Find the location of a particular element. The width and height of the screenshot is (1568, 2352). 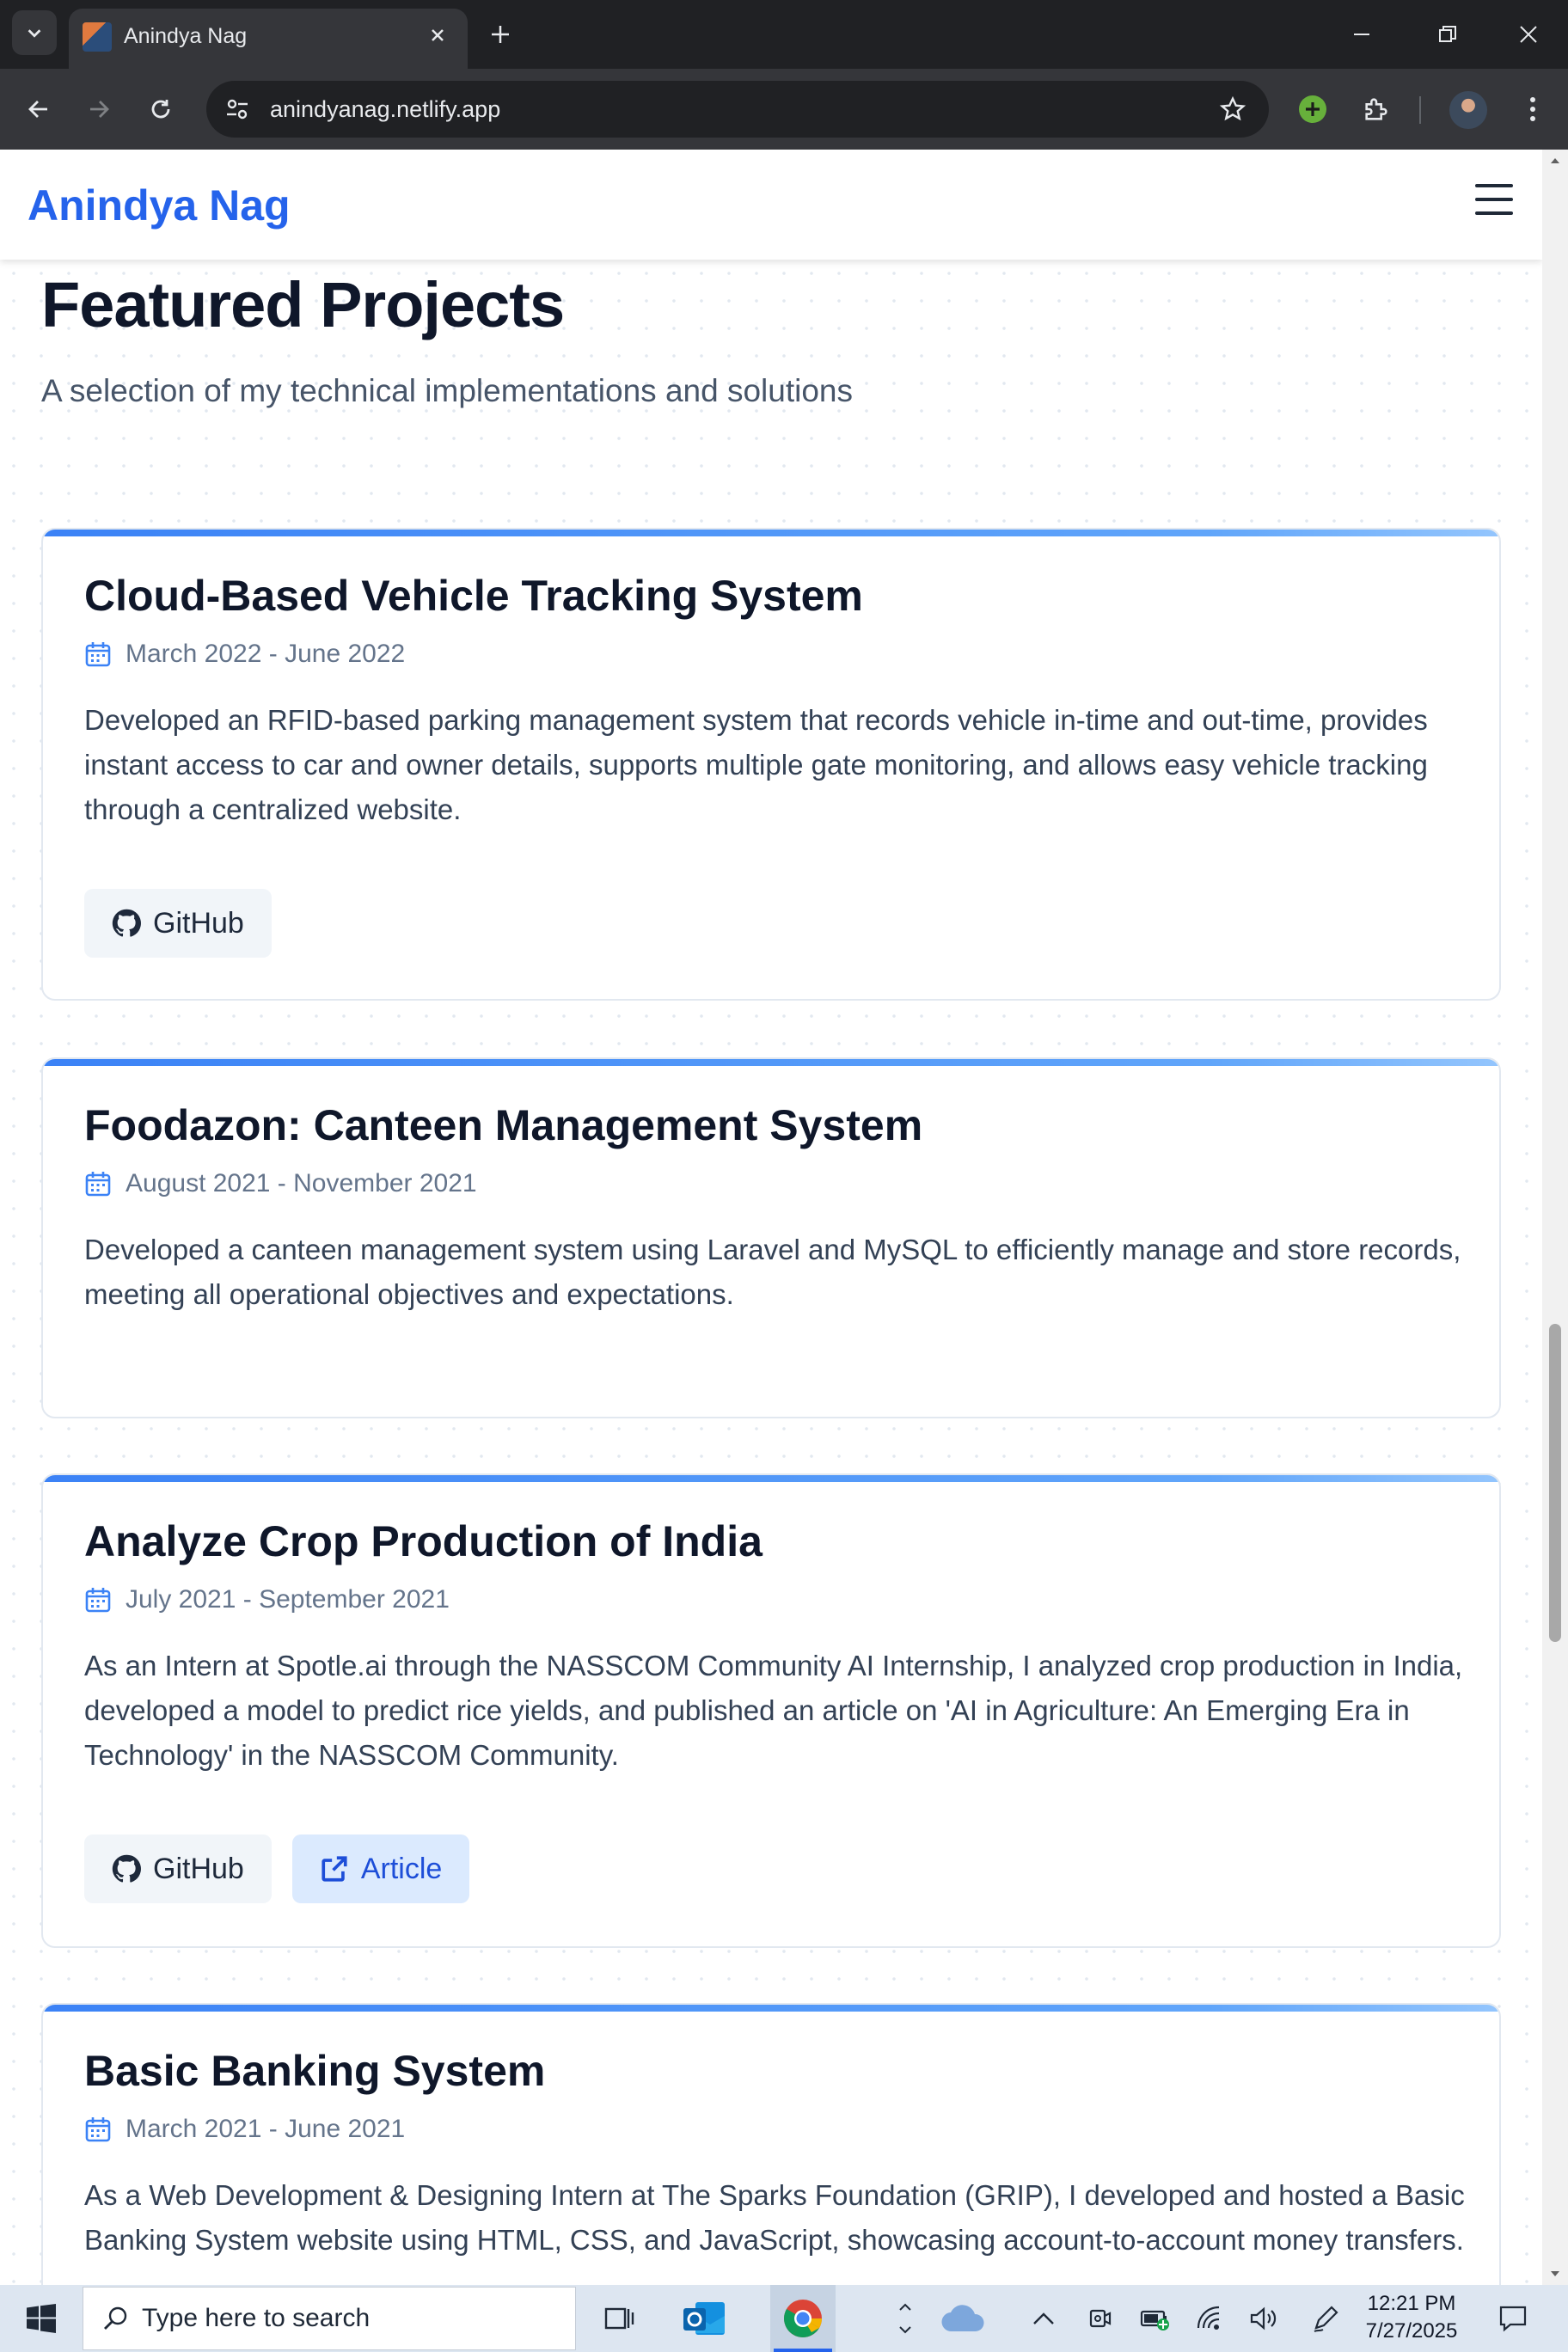

back-button is located at coordinates (38, 109).